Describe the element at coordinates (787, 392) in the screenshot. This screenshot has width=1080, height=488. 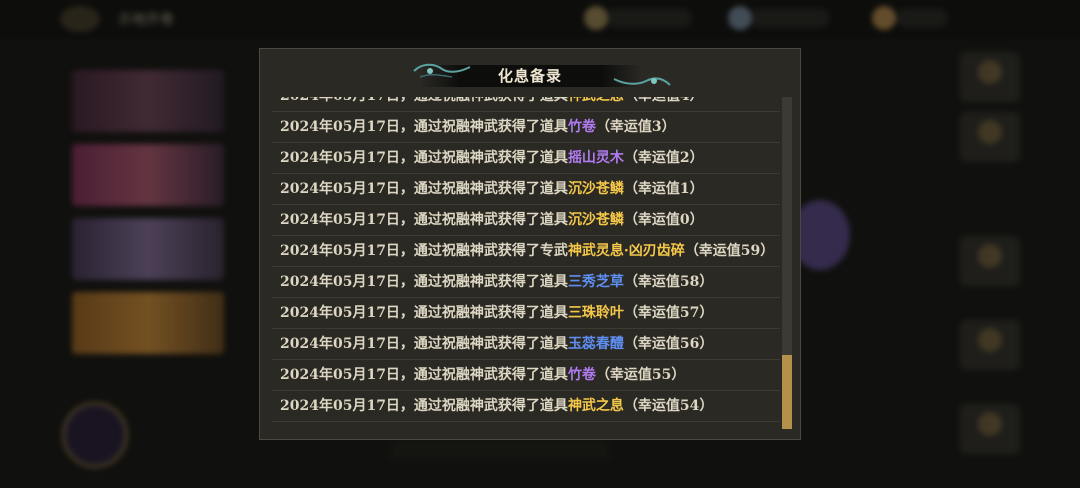
I see `scrollbar-thumb` at that location.